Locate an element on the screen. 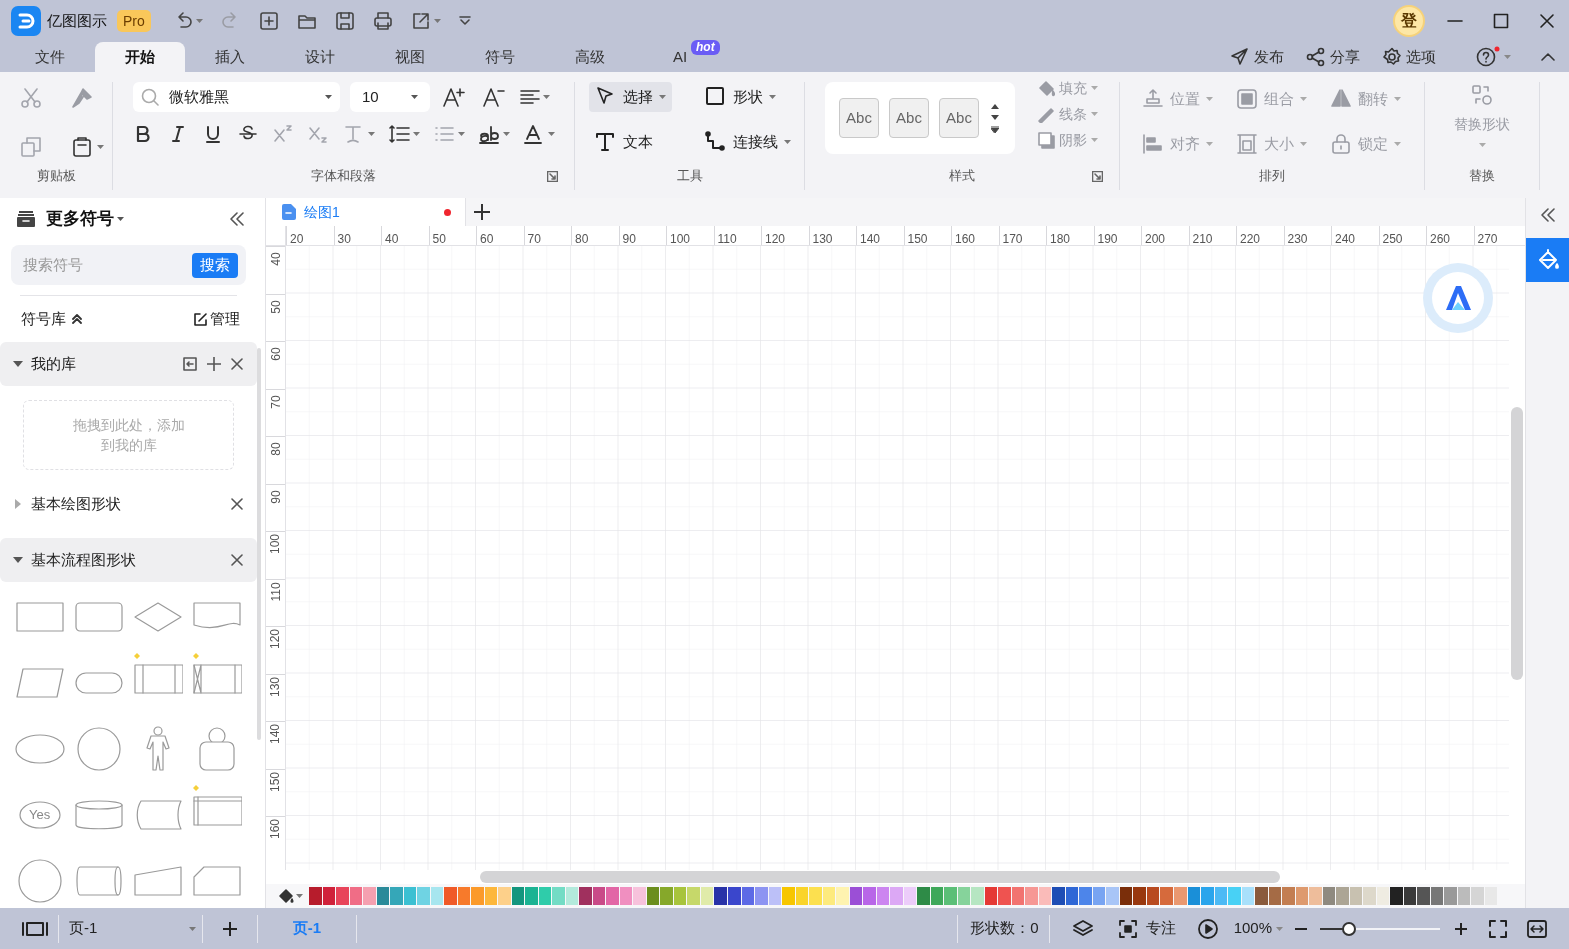  section-title: 符号库 is located at coordinates (43, 318).